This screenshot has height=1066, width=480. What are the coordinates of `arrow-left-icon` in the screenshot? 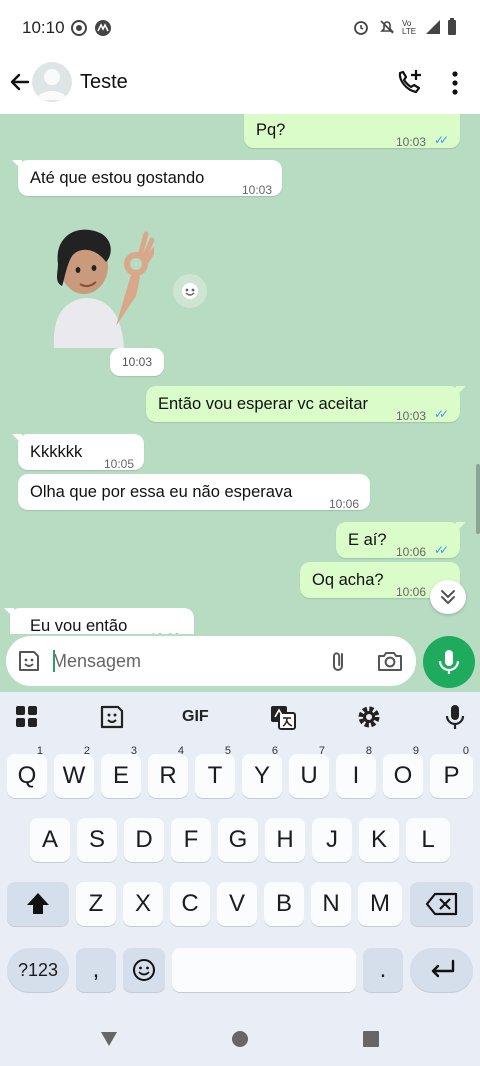 It's located at (20, 82).